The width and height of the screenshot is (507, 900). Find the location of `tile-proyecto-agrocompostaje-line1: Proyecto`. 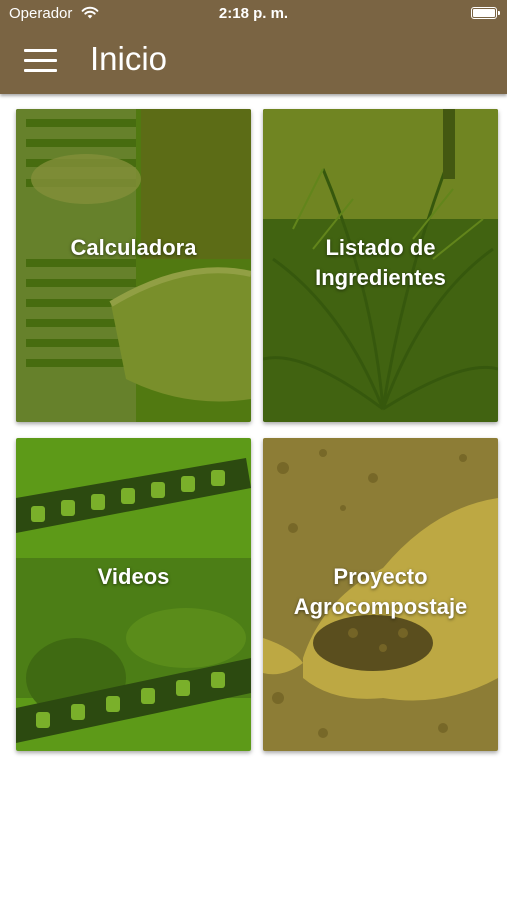

tile-proyecto-agrocompostaje-line1: Proyecto is located at coordinates (380, 576).